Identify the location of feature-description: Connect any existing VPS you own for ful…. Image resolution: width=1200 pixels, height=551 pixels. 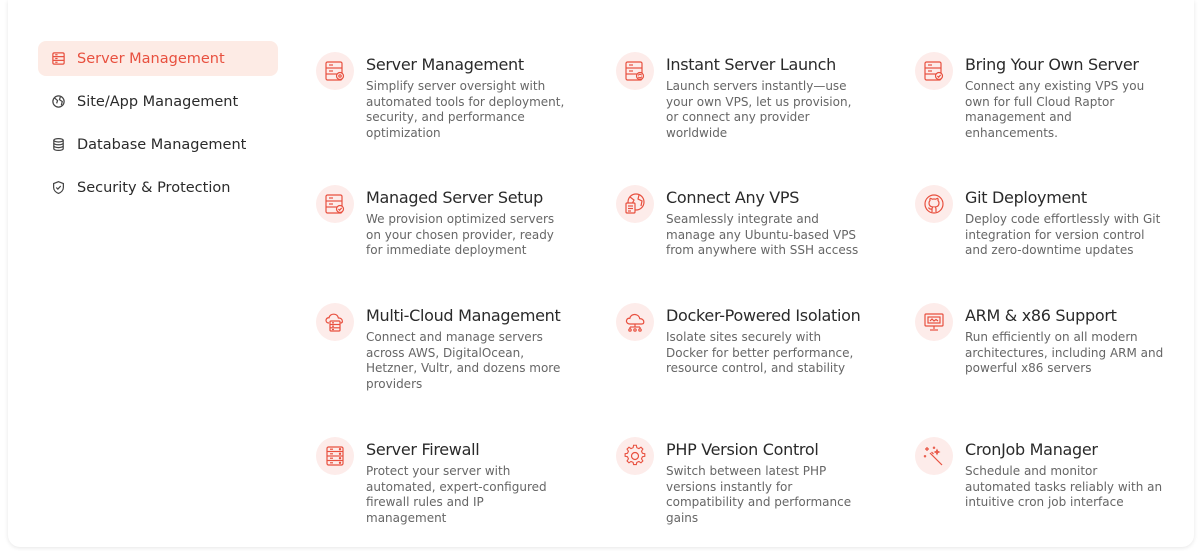
(1055, 109).